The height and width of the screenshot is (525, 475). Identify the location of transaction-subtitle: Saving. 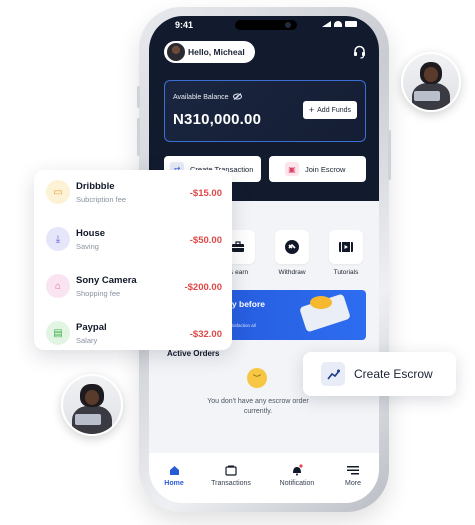
(87, 246).